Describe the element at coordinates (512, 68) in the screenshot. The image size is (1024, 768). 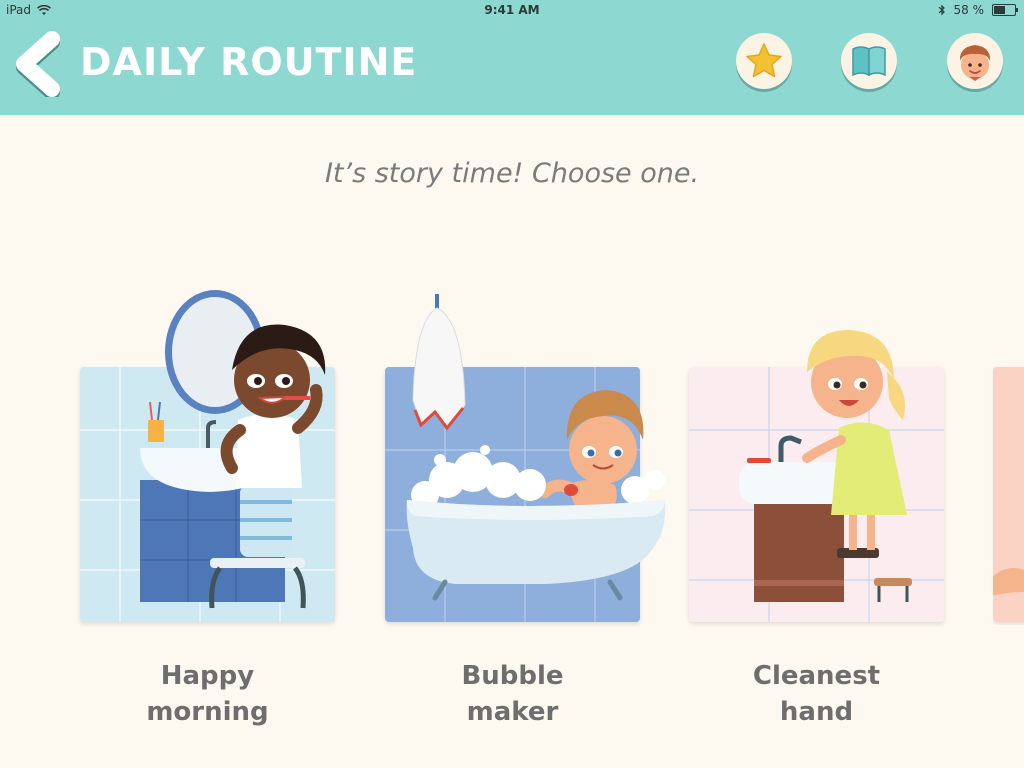
I see `app-header: DAILY ROUTINE` at that location.